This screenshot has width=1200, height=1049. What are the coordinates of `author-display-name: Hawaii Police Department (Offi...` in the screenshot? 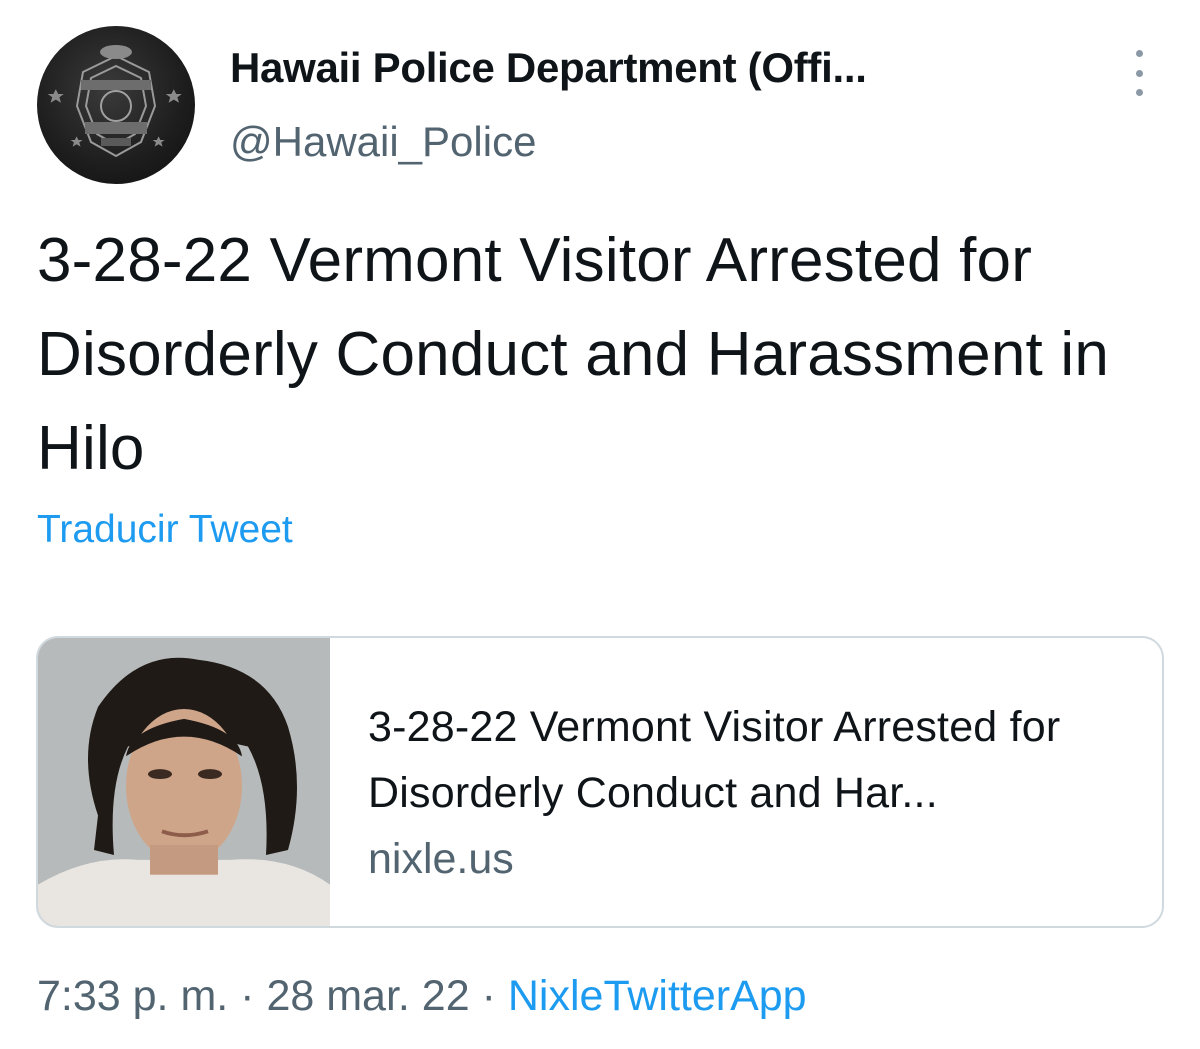 It's located at (548, 68).